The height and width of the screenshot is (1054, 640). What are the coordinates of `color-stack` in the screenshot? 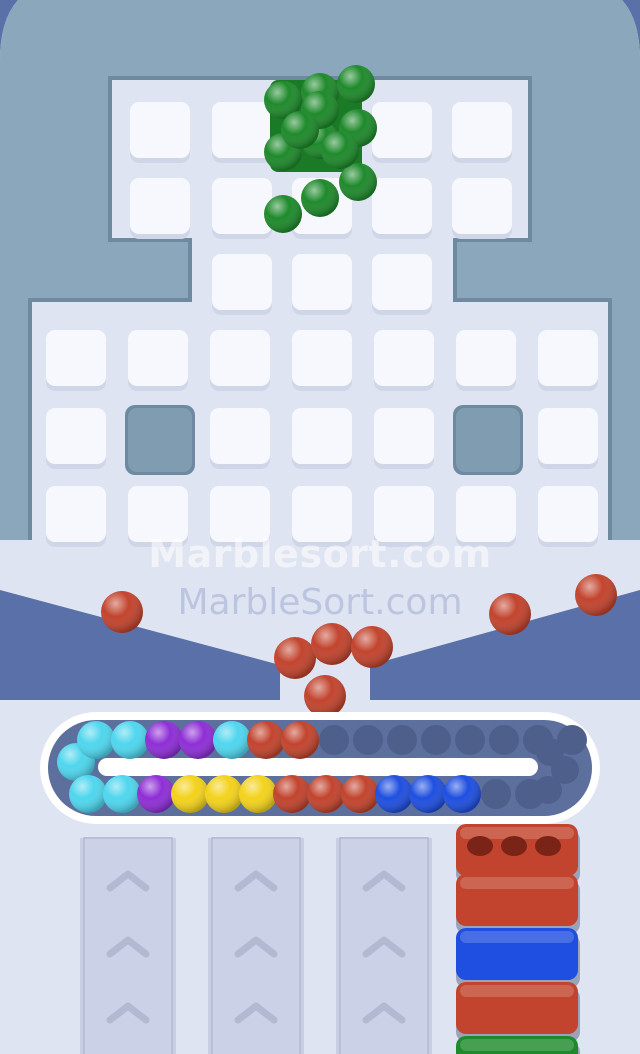 It's located at (518, 939).